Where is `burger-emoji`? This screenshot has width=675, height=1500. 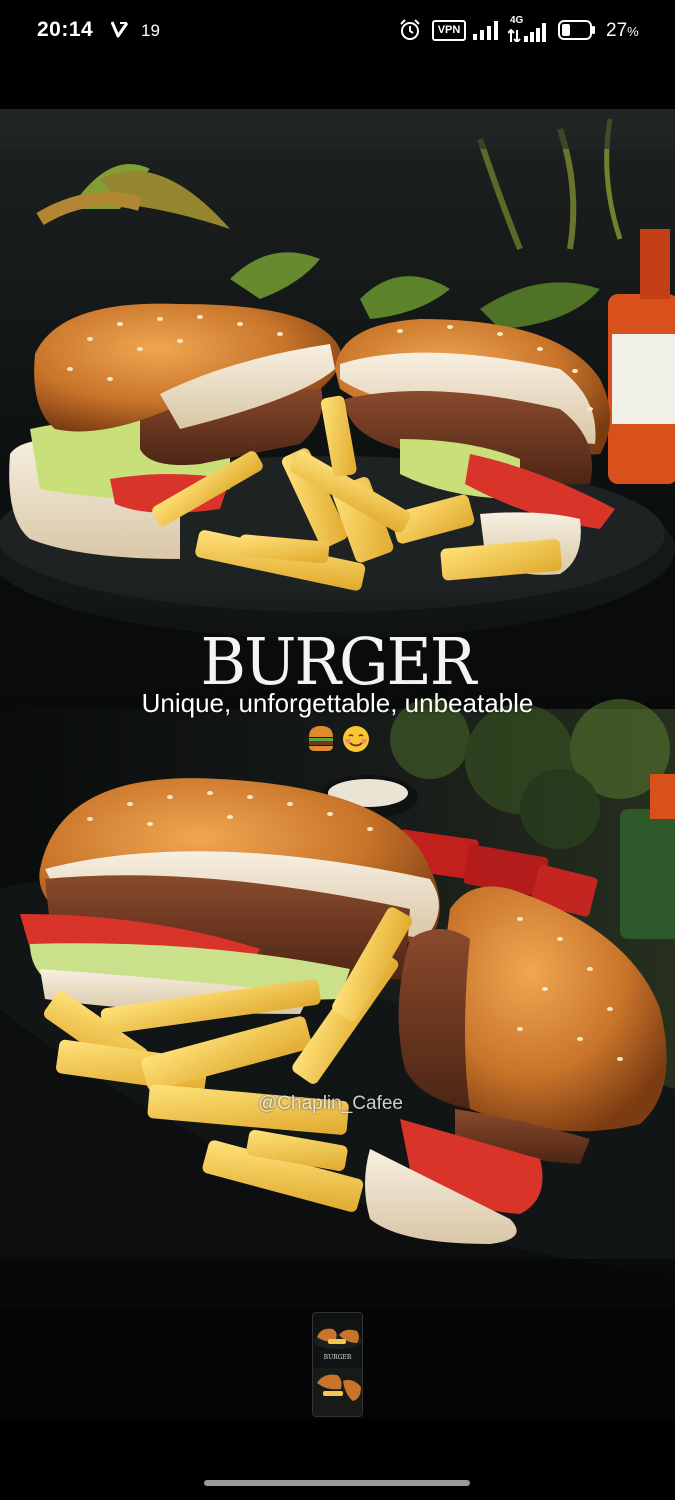
burger-emoji is located at coordinates (321, 738).